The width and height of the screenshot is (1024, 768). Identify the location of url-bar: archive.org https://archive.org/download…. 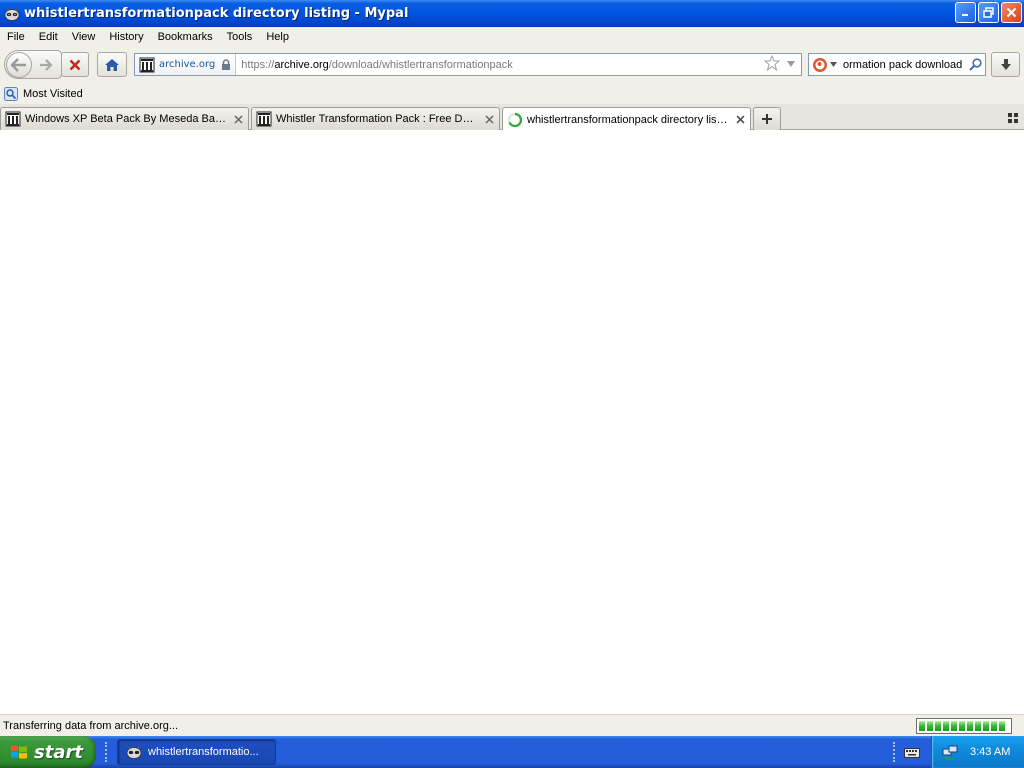
(468, 64).